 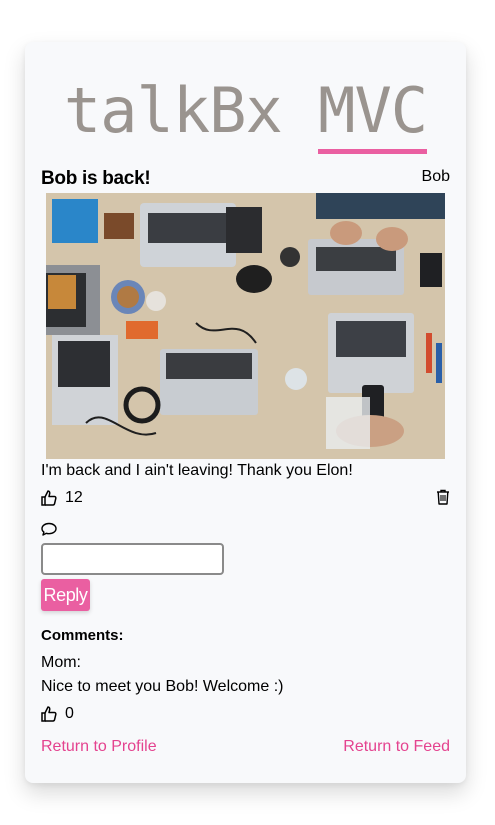 What do you see at coordinates (99, 747) in the screenshot?
I see `return-to-profile-link: Return to Profile` at bounding box center [99, 747].